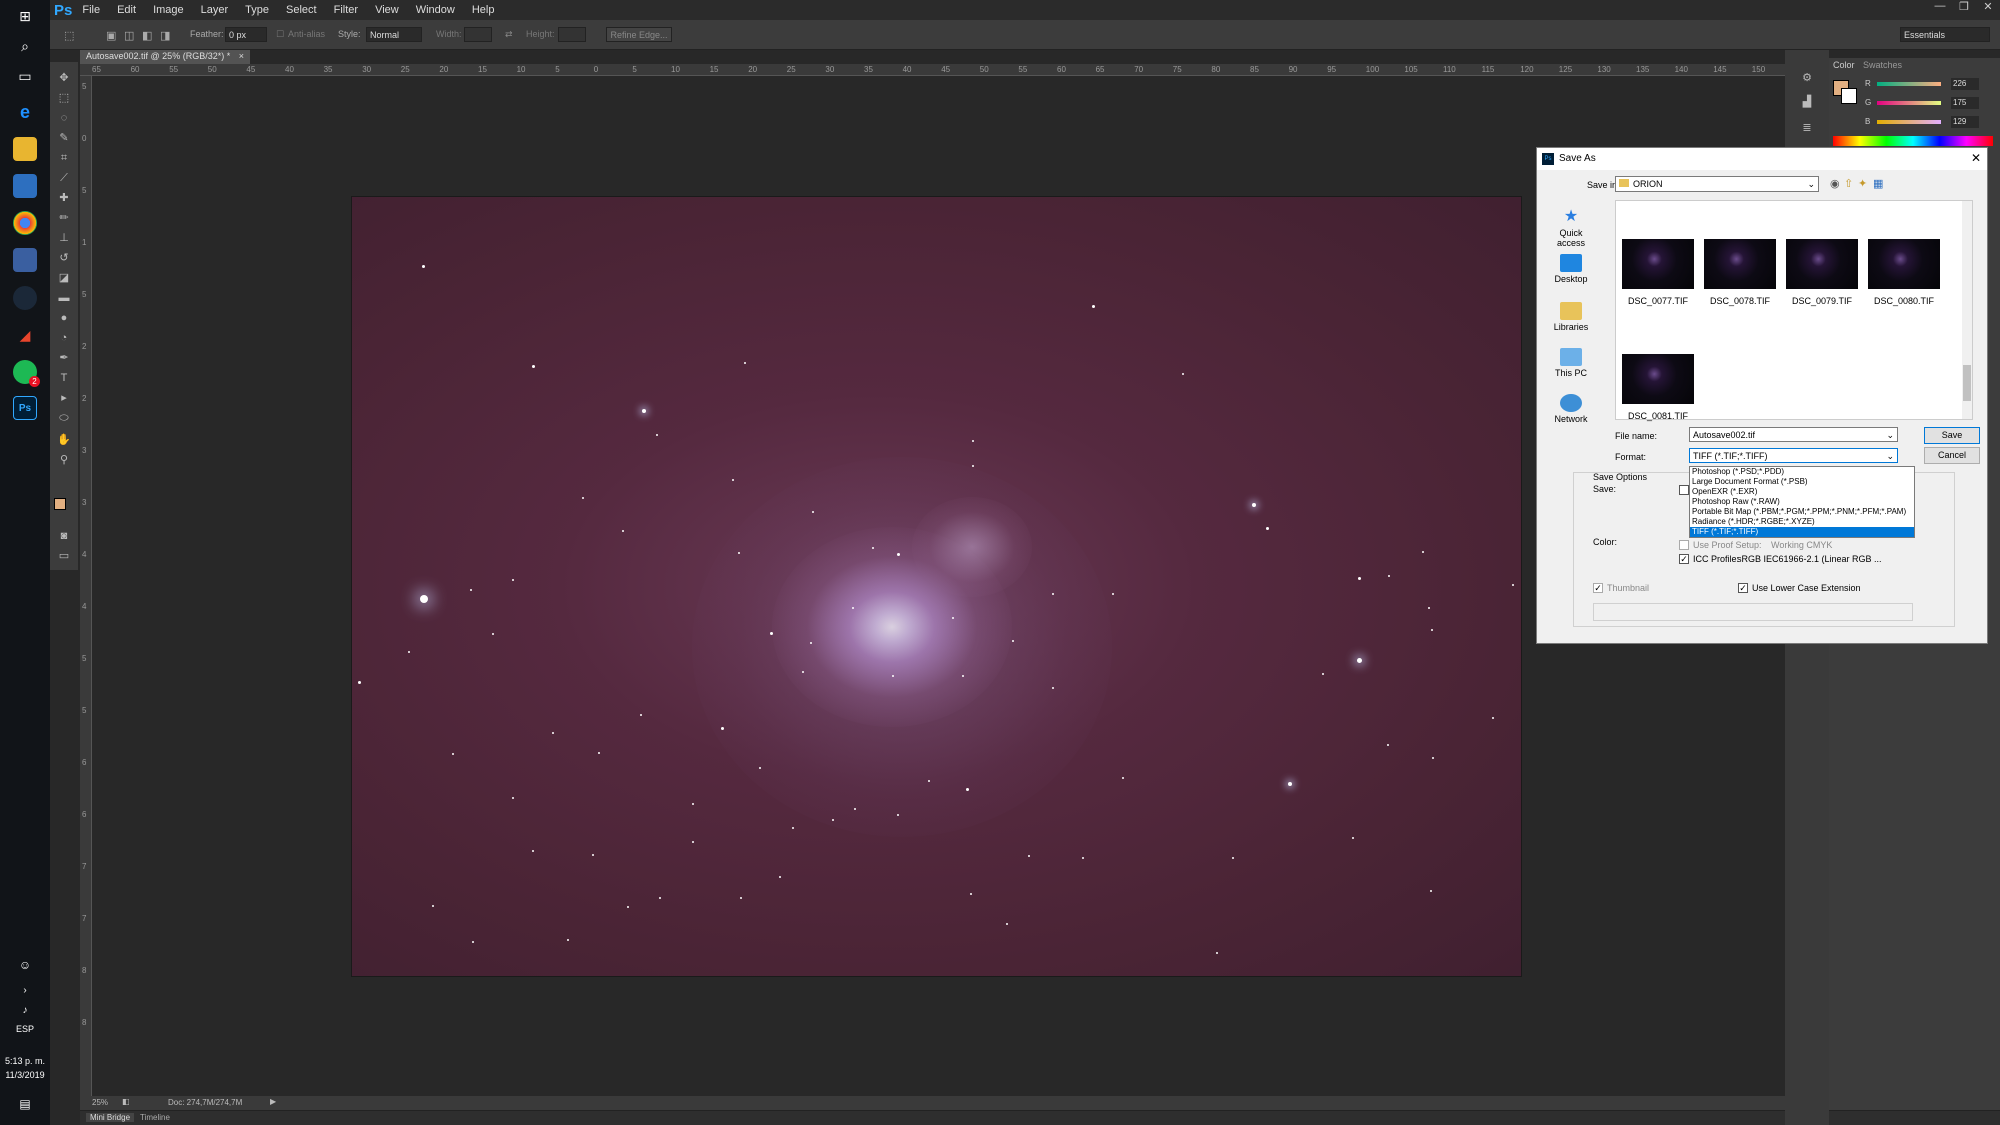 The height and width of the screenshot is (1125, 2000). What do you see at coordinates (25, 408) in the screenshot?
I see `photoshop-taskbar-icon: Ps` at bounding box center [25, 408].